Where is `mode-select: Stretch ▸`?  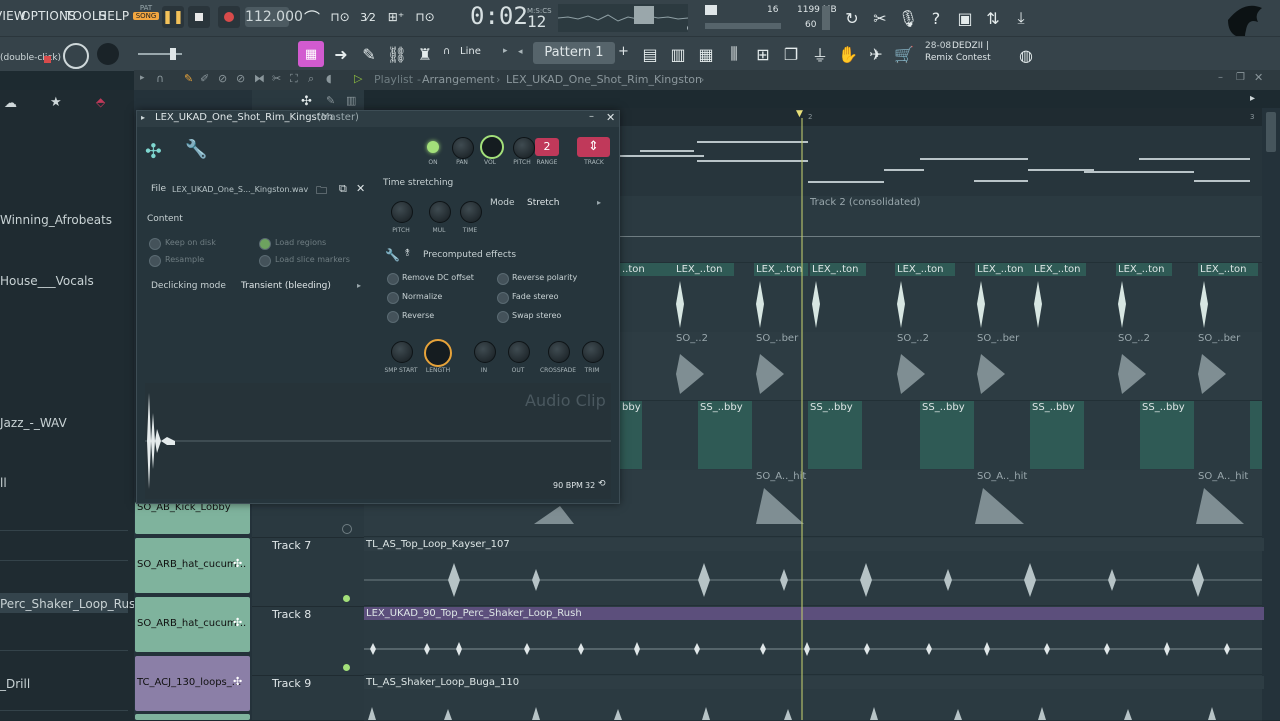
mode-select: Stretch ▸ is located at coordinates (565, 203).